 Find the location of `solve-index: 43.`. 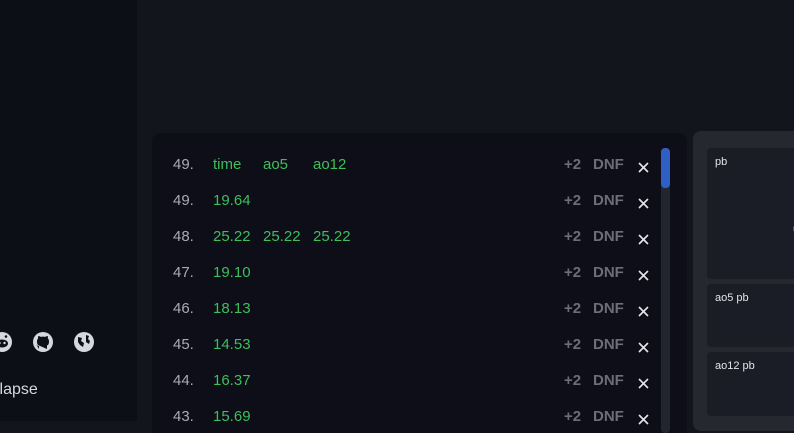

solve-index: 43. is located at coordinates (183, 416).